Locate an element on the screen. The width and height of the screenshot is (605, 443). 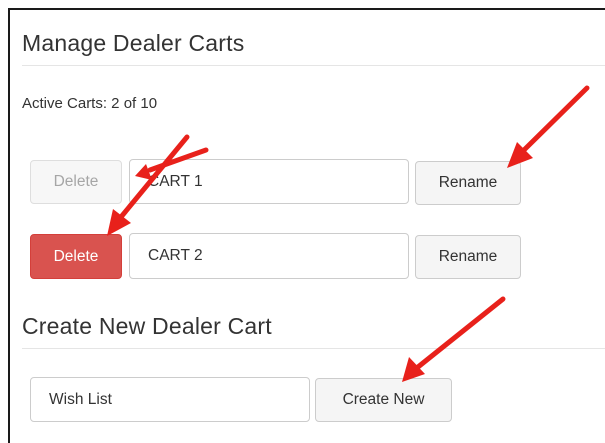
create-heading-divider is located at coordinates (313, 348).